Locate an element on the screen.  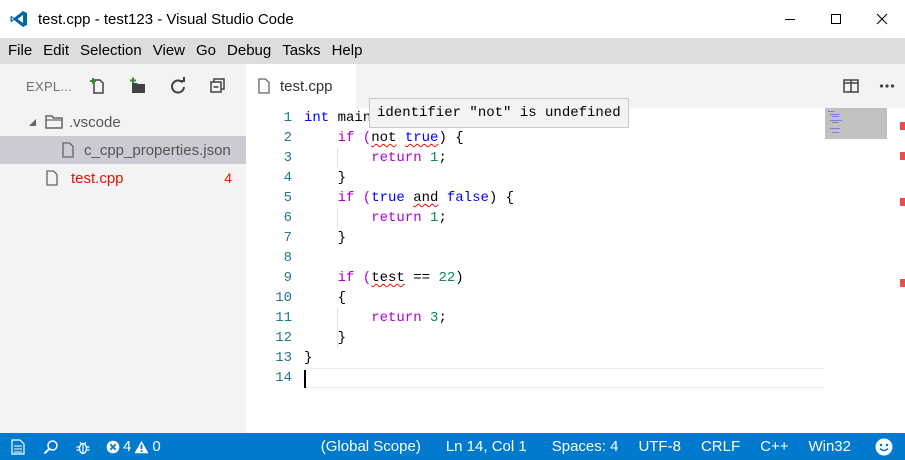
search-button is located at coordinates (51, 446).